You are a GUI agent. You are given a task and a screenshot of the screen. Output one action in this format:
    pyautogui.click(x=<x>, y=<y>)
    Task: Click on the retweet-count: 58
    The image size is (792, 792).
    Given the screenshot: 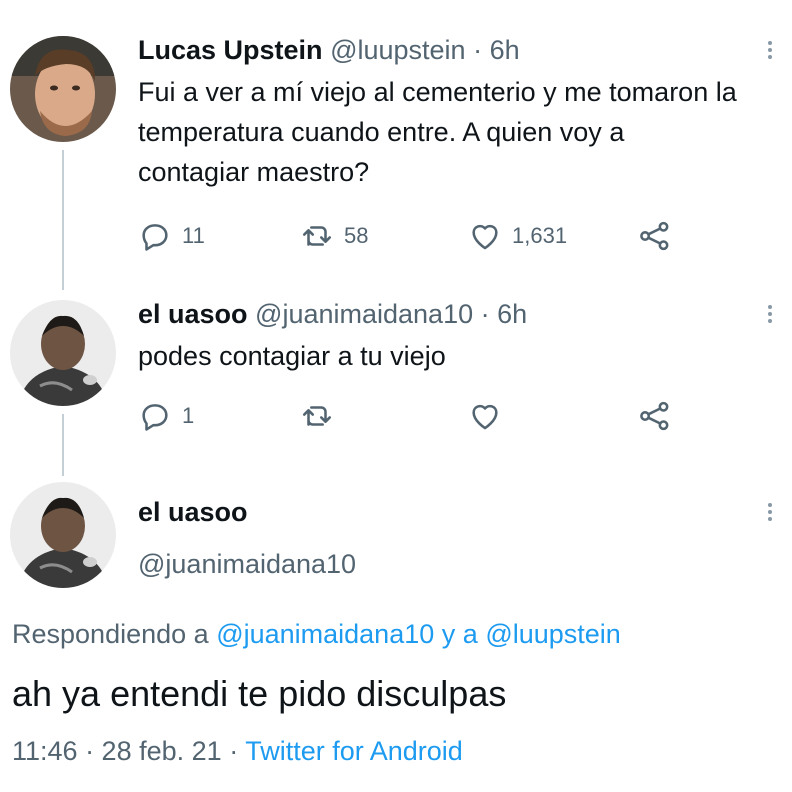 What is the action you would take?
    pyautogui.click(x=356, y=235)
    